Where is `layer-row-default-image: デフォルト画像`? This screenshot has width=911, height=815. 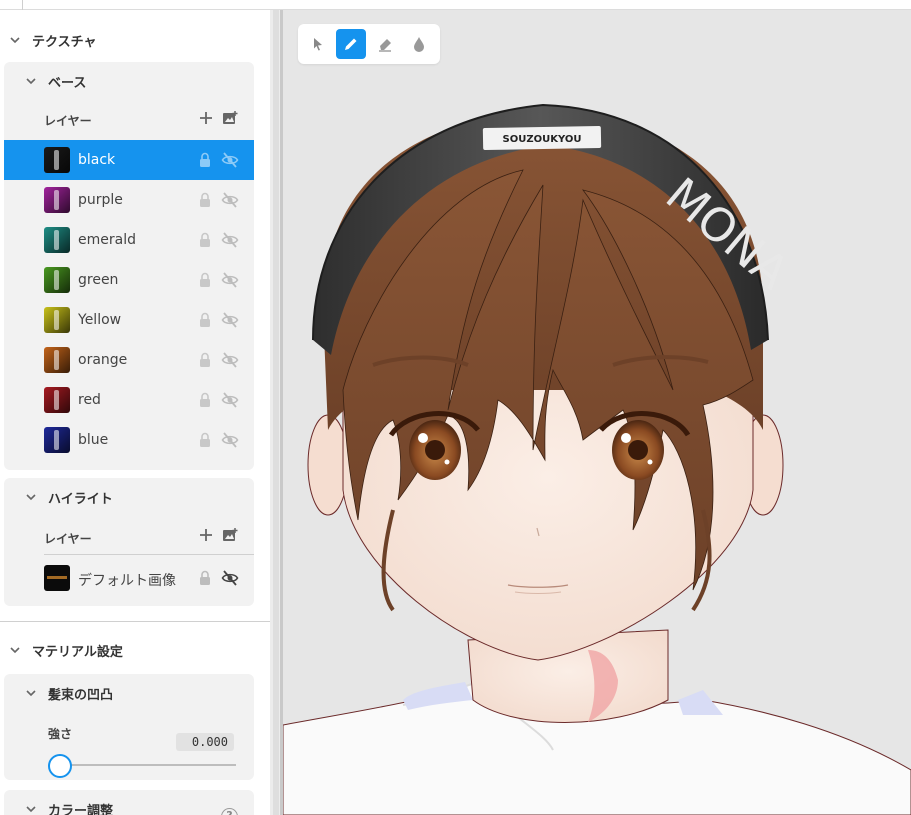
layer-row-default-image: デフォルト画像 is located at coordinates (129, 578).